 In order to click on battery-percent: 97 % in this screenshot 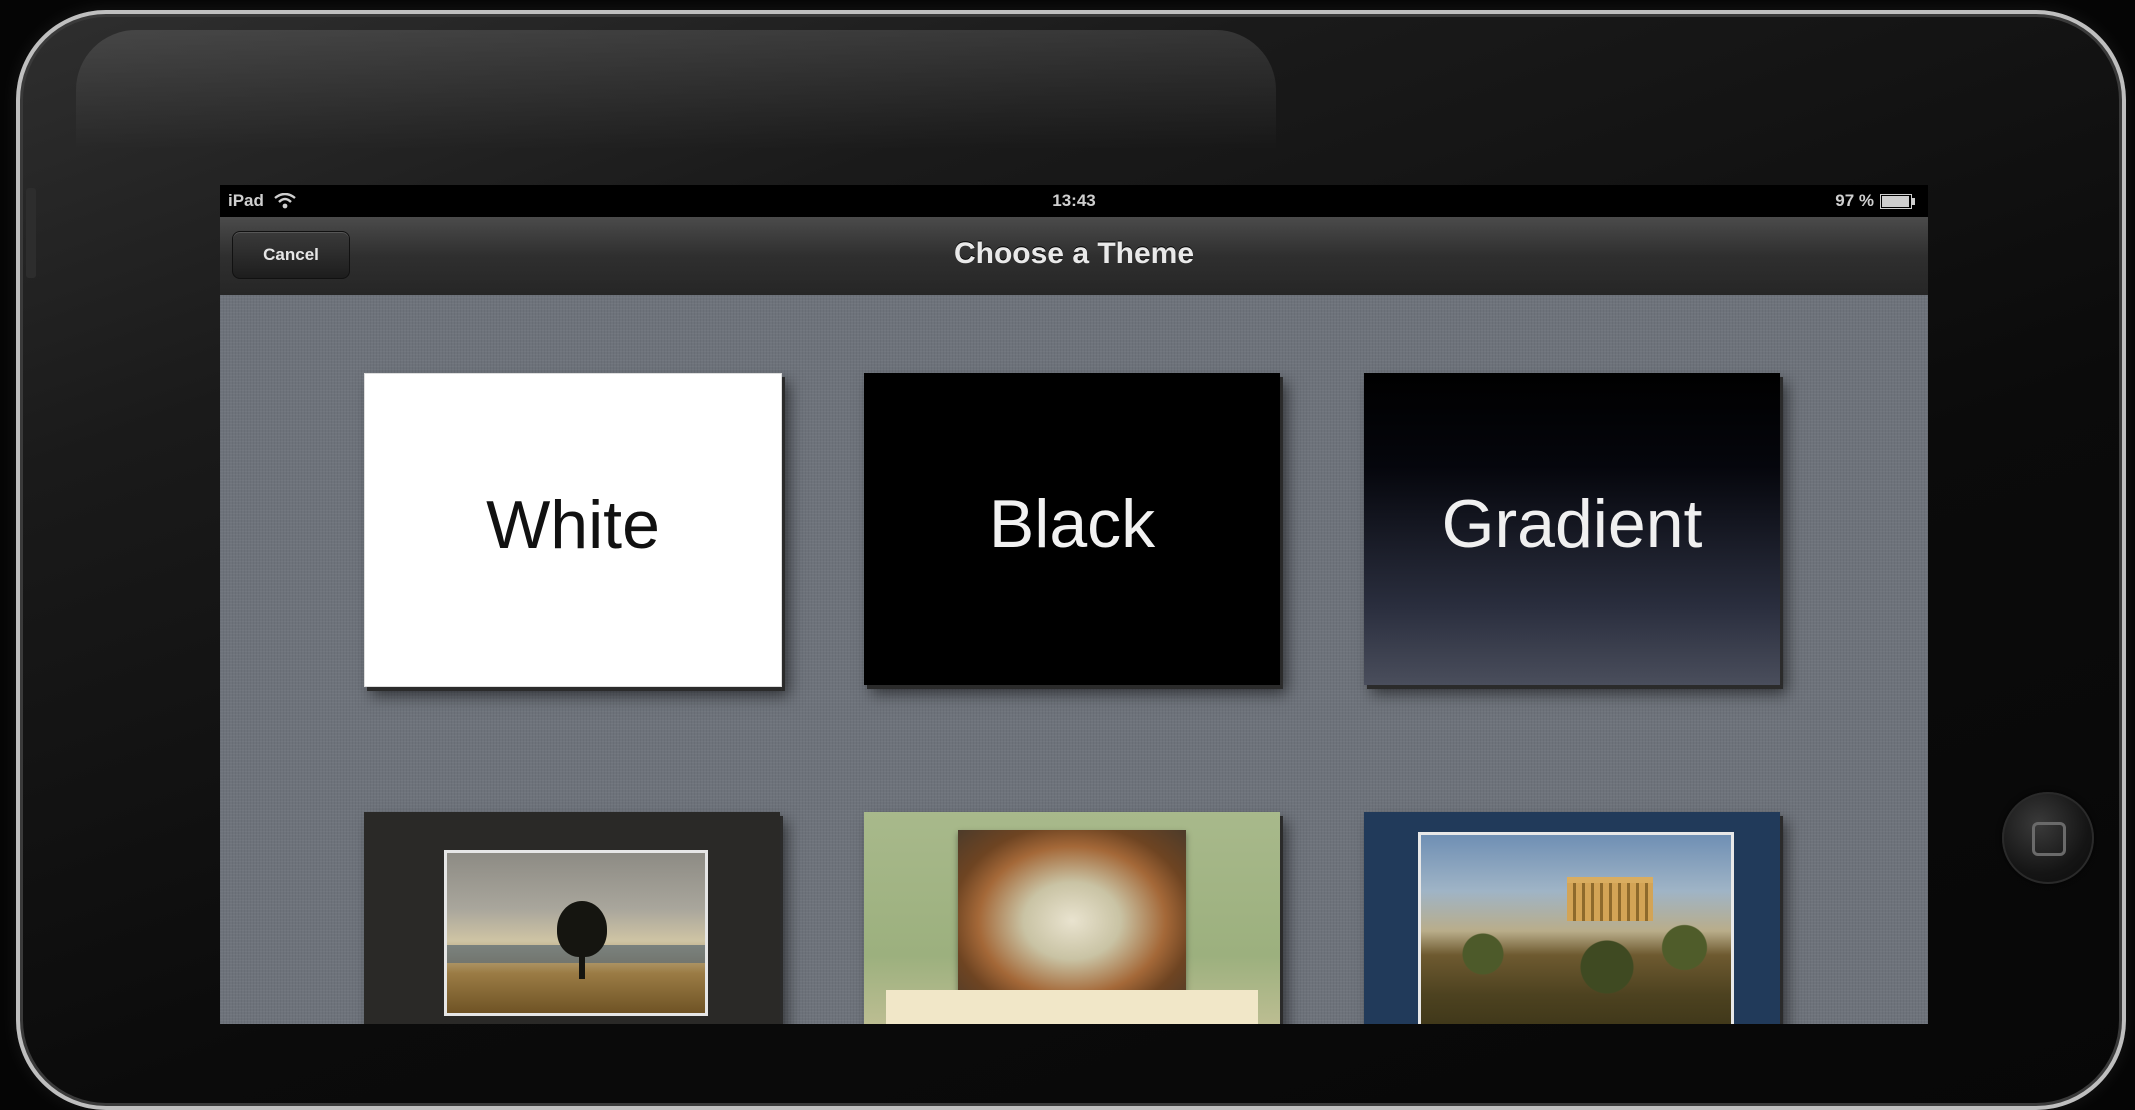, I will do `click(1854, 200)`.